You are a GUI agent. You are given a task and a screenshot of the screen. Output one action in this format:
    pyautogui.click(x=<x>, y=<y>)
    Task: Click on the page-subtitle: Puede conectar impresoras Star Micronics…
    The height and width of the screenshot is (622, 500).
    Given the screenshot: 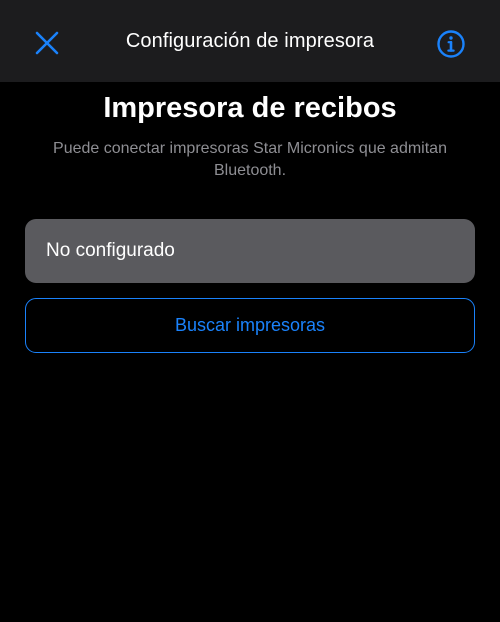 What is the action you would take?
    pyautogui.click(x=250, y=159)
    